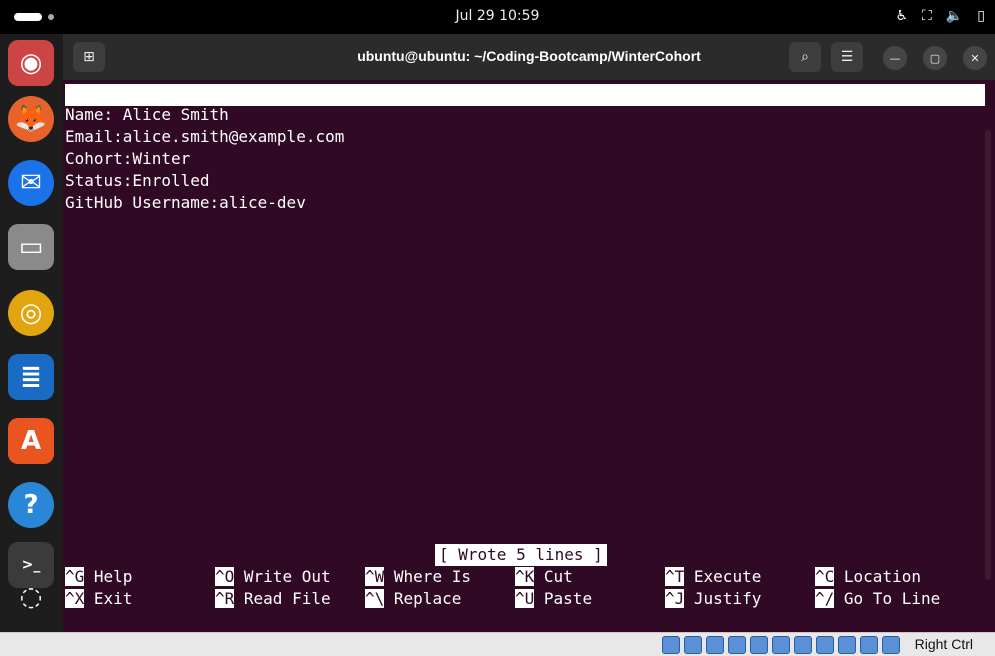 The width and height of the screenshot is (995, 656). I want to click on volume-icon: 🔈, so click(954, 16).